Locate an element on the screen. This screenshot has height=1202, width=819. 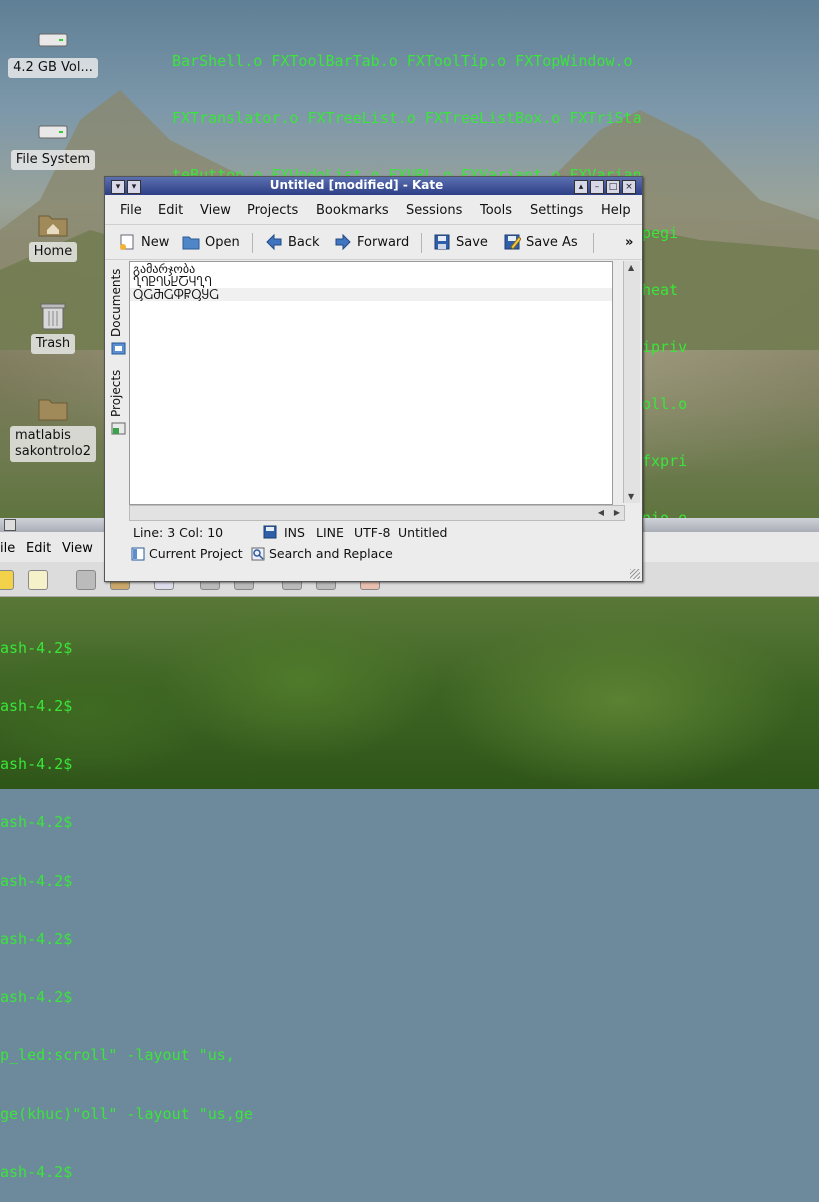
maximize-button: □ is located at coordinates (613, 187).